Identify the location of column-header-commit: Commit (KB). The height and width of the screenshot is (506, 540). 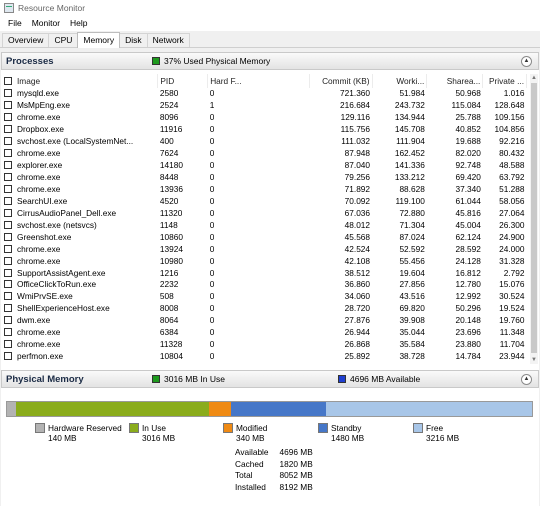
(341, 81).